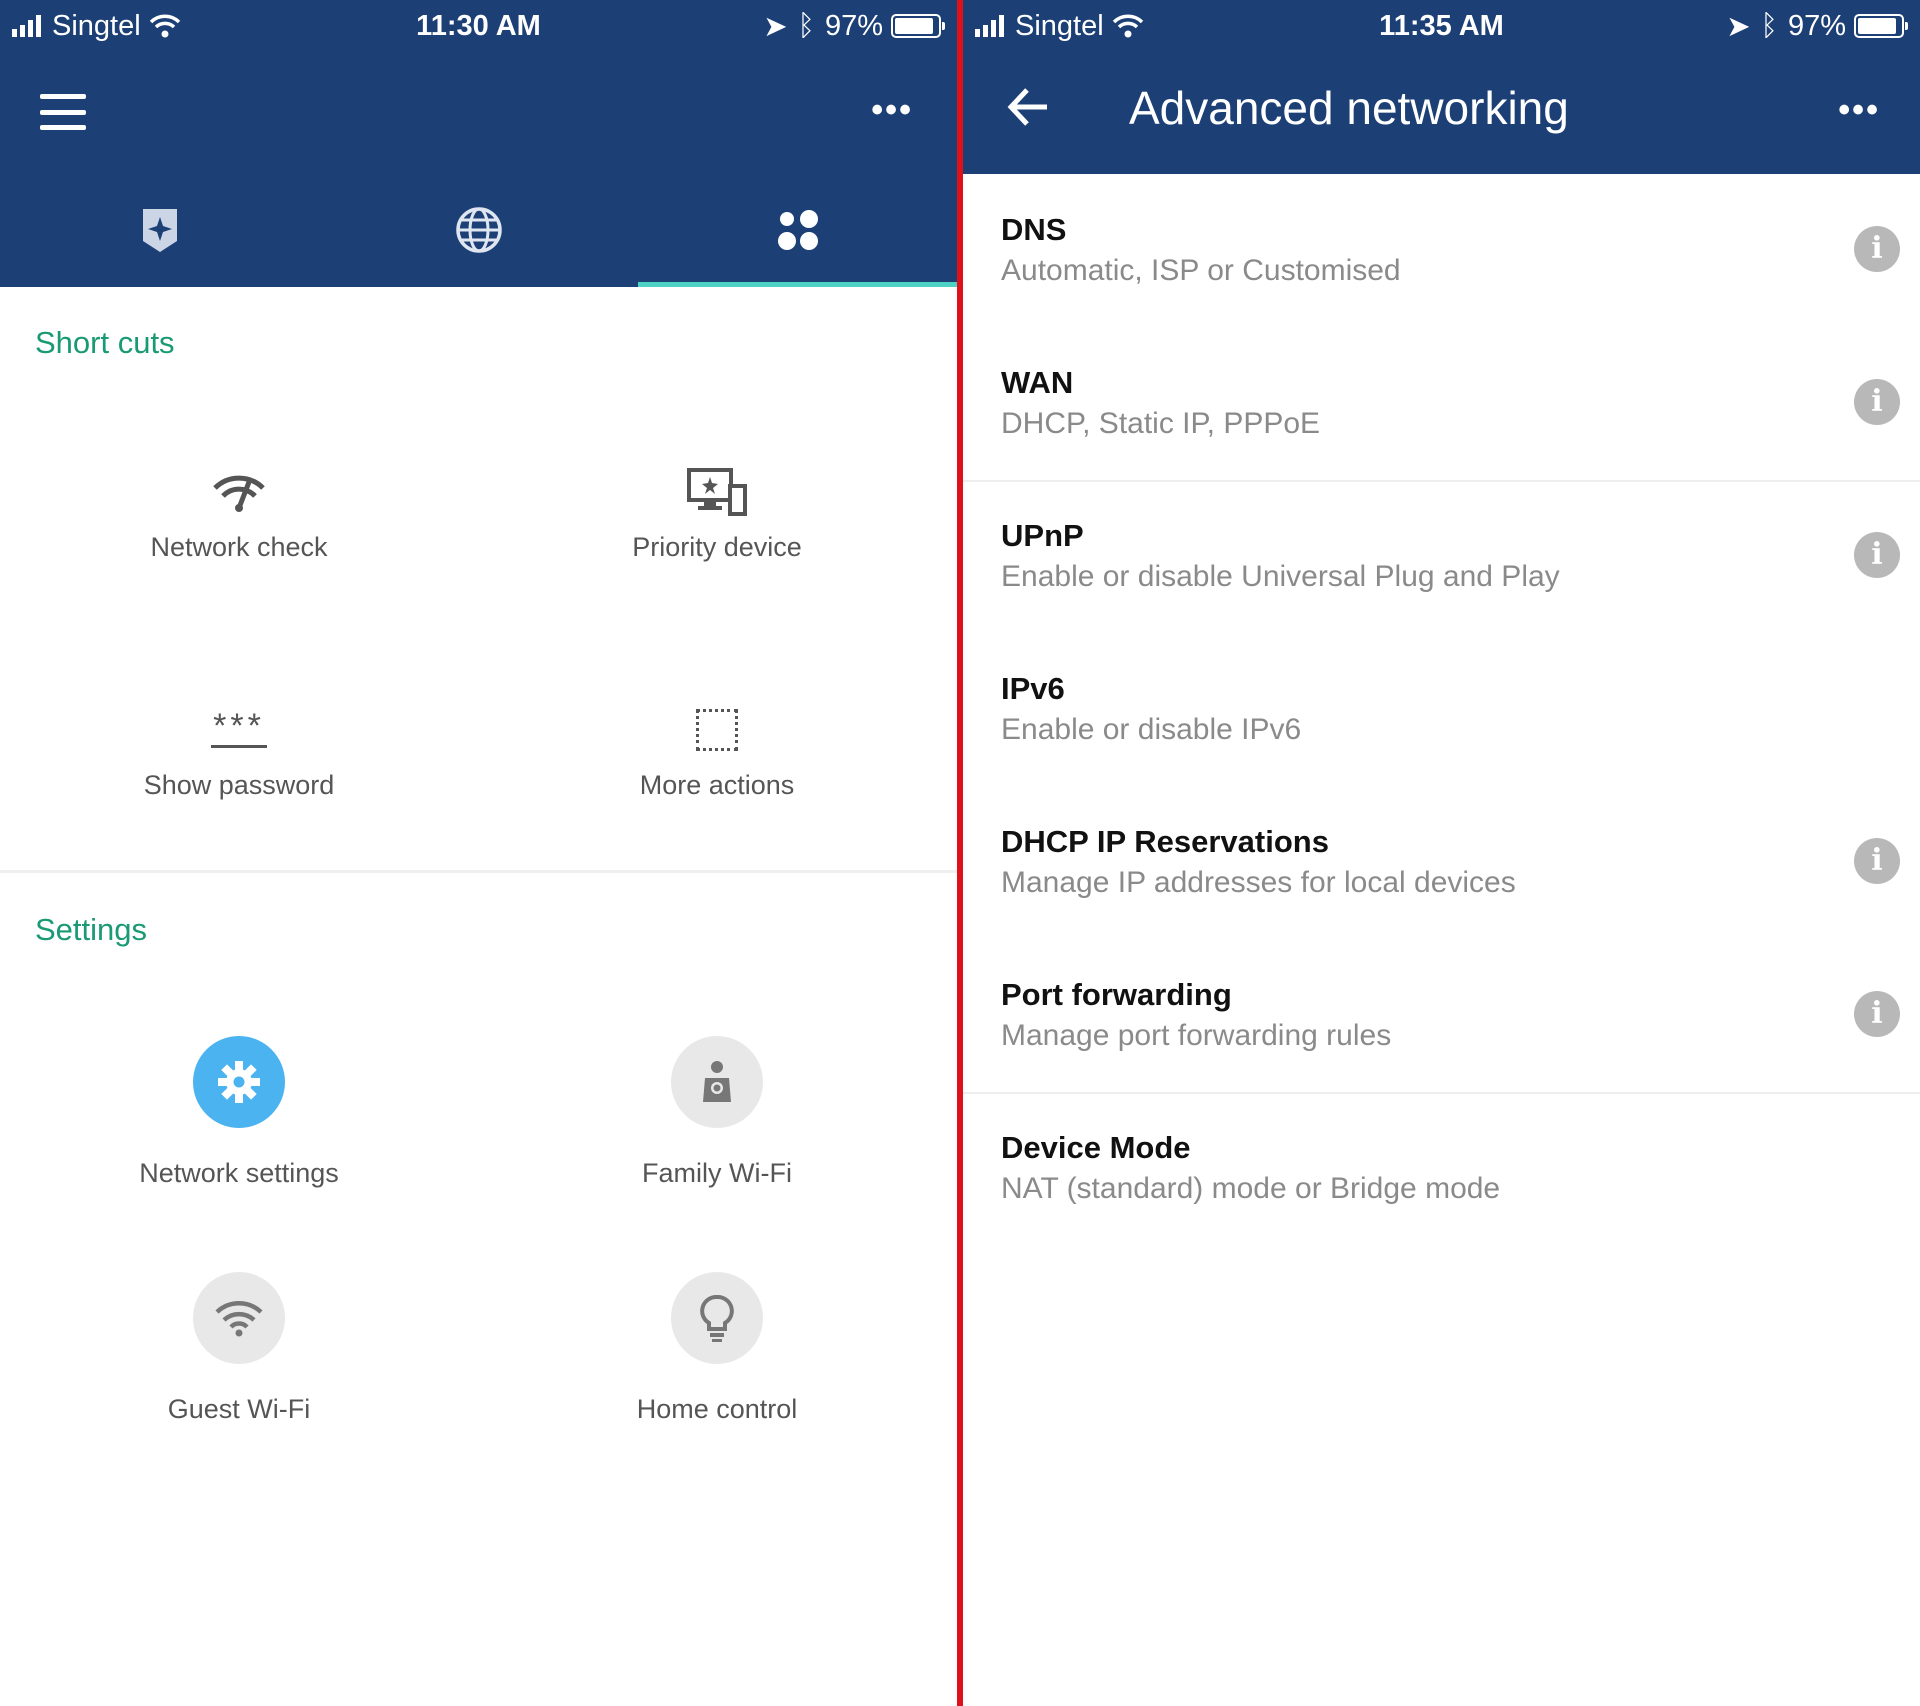 This screenshot has height=1706, width=1920. I want to click on more-actions-shortcut: More actions, so click(717, 745).